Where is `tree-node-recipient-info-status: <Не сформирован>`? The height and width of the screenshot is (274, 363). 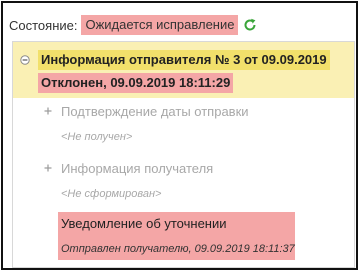
tree-node-recipient-info-status: <Не сформирован> is located at coordinates (111, 194).